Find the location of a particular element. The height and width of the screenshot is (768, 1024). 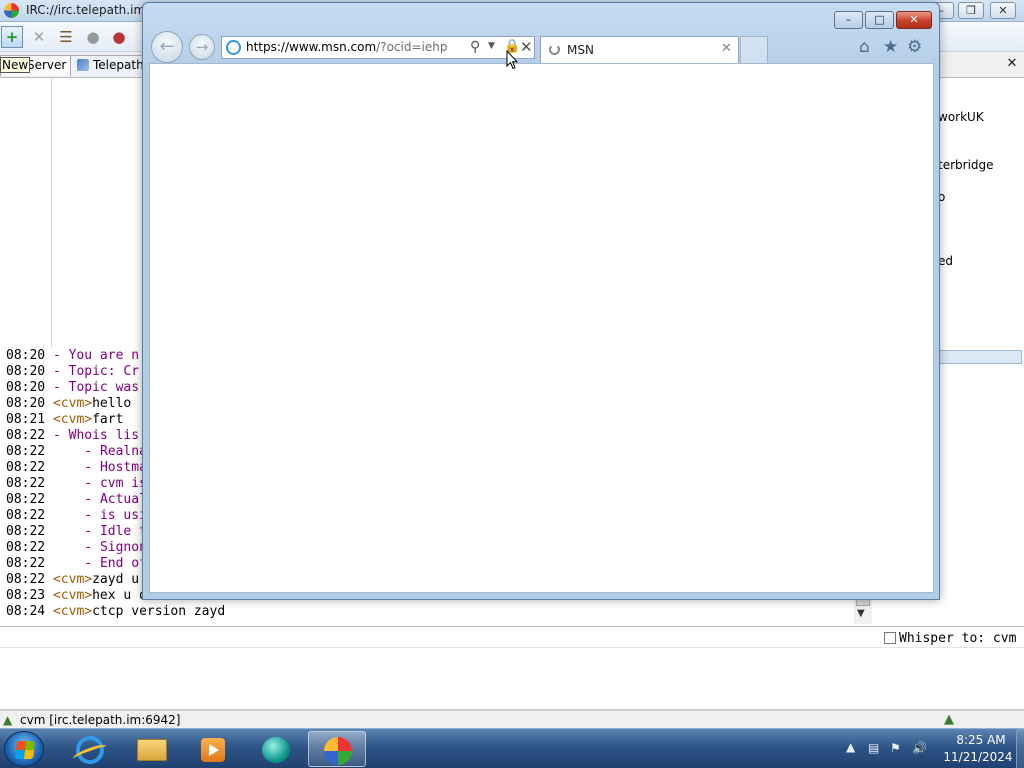

chat-divider is located at coordinates (51, 213).